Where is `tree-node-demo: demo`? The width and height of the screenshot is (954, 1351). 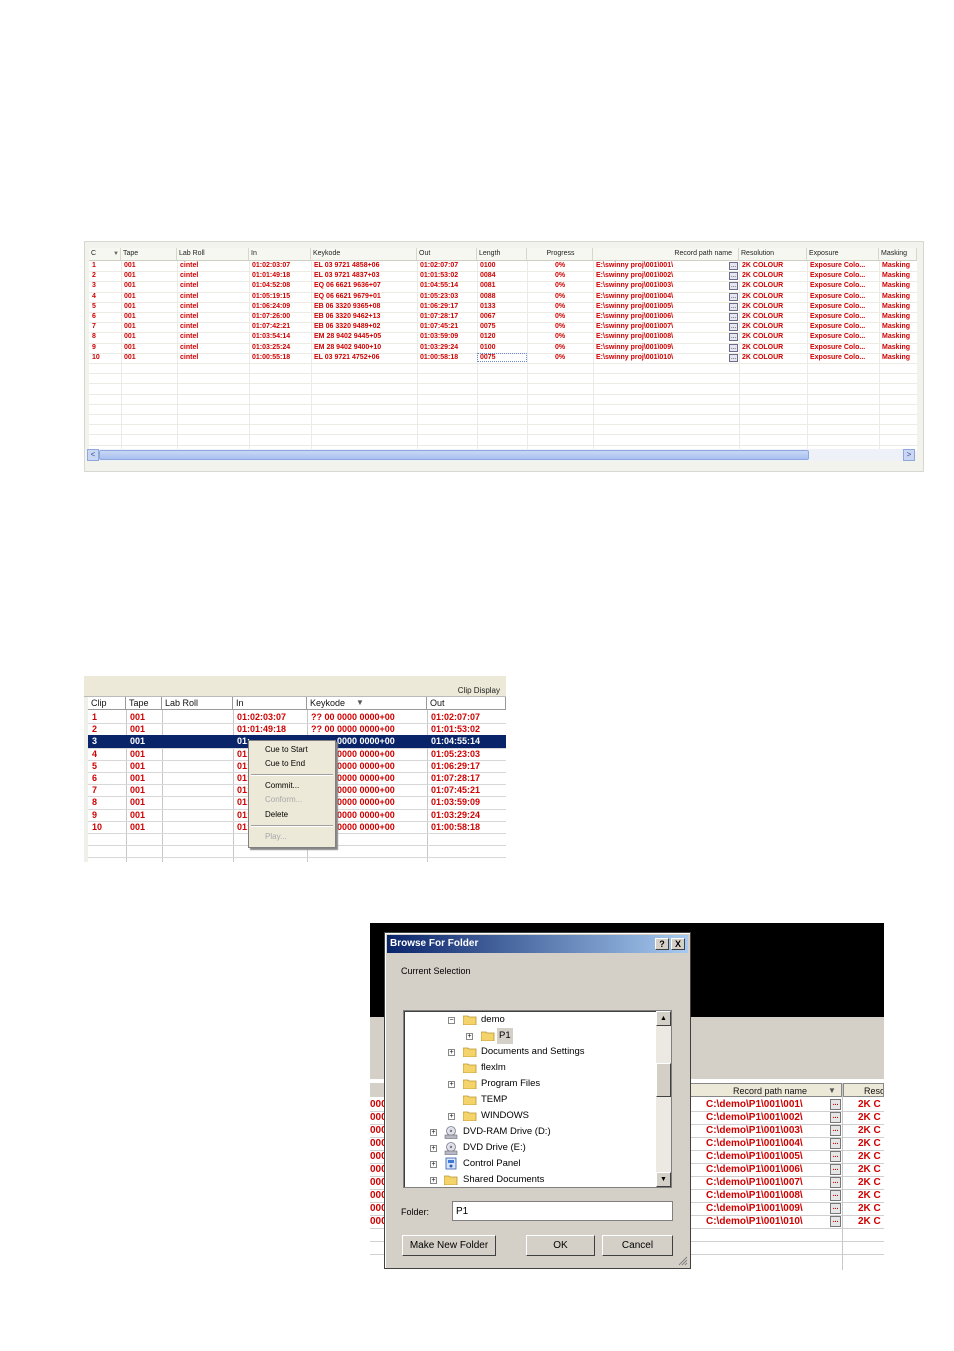
tree-node-demo: demo is located at coordinates (493, 1020).